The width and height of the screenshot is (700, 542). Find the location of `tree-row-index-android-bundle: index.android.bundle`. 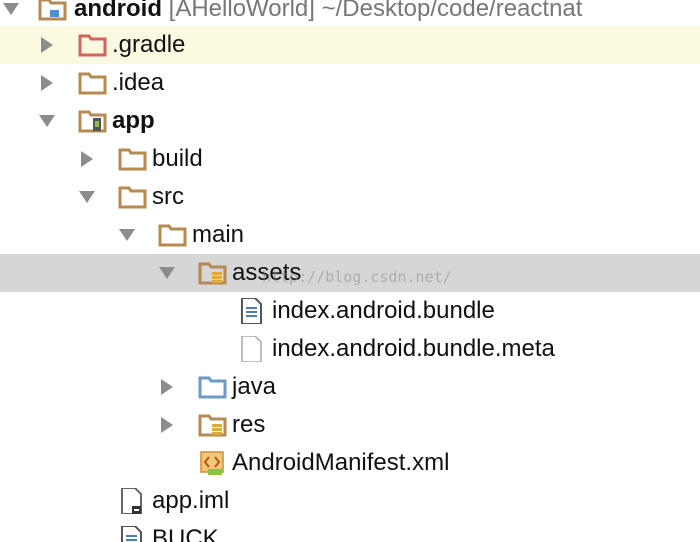

tree-row-index-android-bundle: index.android.bundle is located at coordinates (350, 311).